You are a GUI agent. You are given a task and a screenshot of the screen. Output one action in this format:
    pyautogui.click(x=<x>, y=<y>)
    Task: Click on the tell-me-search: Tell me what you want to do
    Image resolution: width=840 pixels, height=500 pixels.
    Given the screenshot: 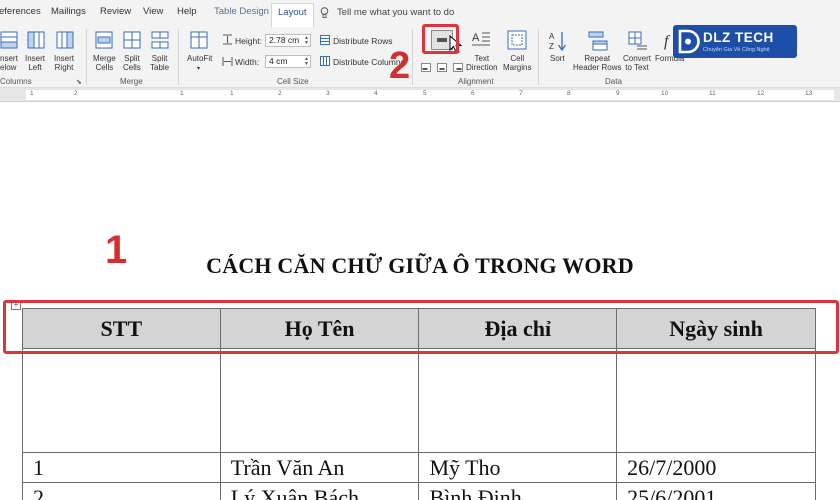 What is the action you would take?
    pyautogui.click(x=395, y=12)
    